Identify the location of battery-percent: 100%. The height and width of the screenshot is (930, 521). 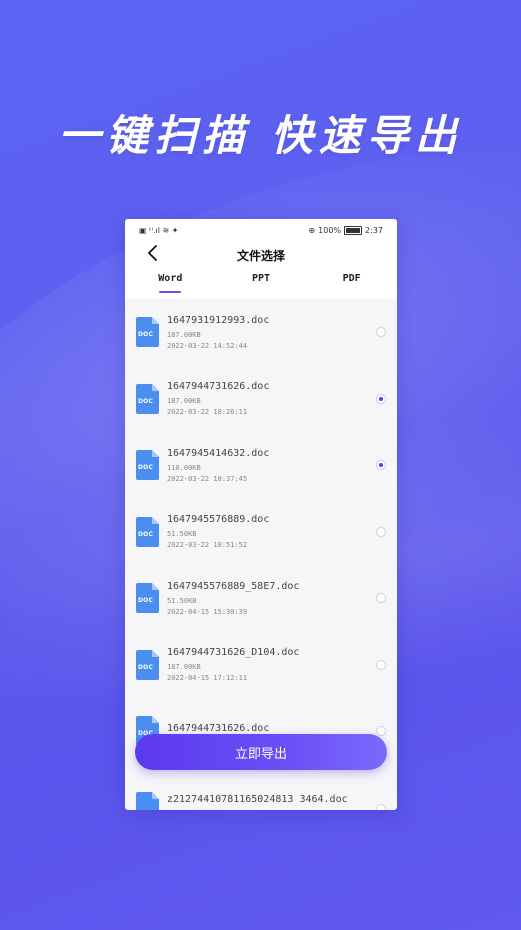
(330, 230).